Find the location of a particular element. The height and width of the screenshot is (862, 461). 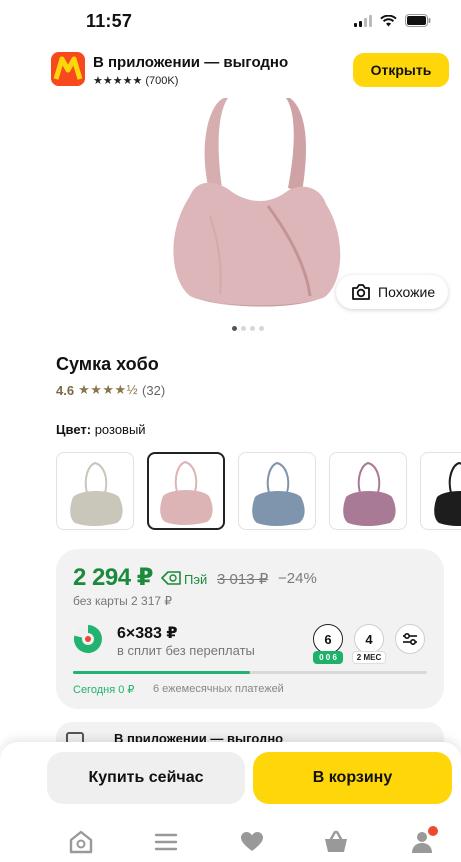

color-value: розовый is located at coordinates (120, 429).